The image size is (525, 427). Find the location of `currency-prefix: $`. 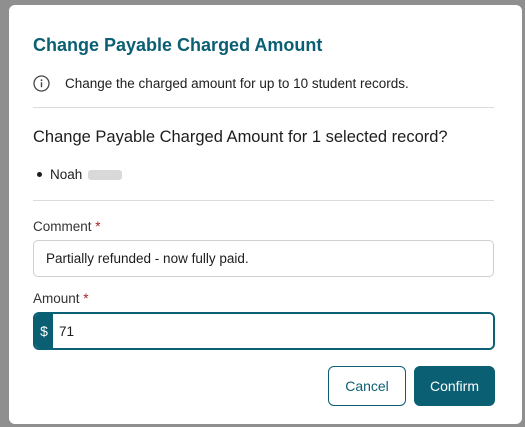

currency-prefix: $ is located at coordinates (44, 331).